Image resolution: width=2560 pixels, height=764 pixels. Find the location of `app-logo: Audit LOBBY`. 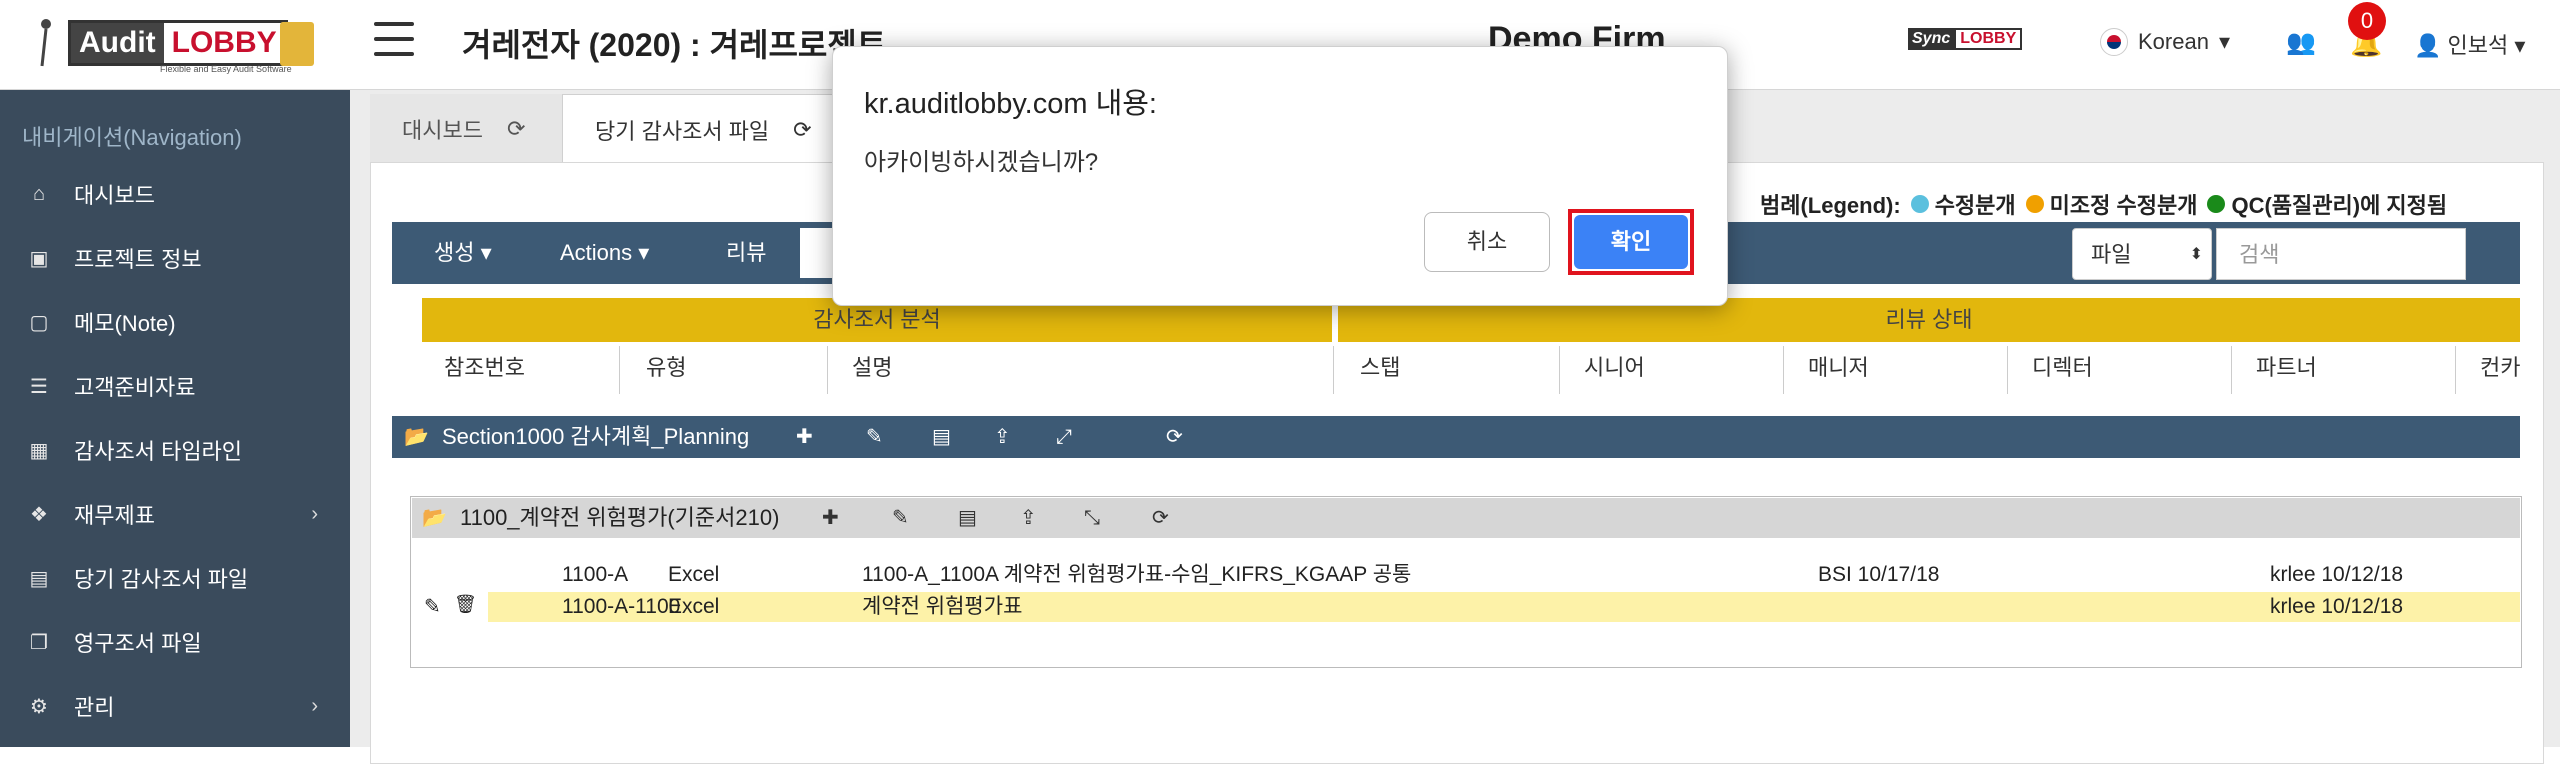

app-logo: Audit LOBBY is located at coordinates (178, 43).